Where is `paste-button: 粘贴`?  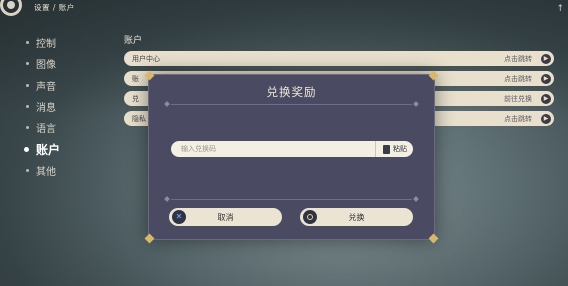 paste-button: 粘贴 is located at coordinates (394, 149).